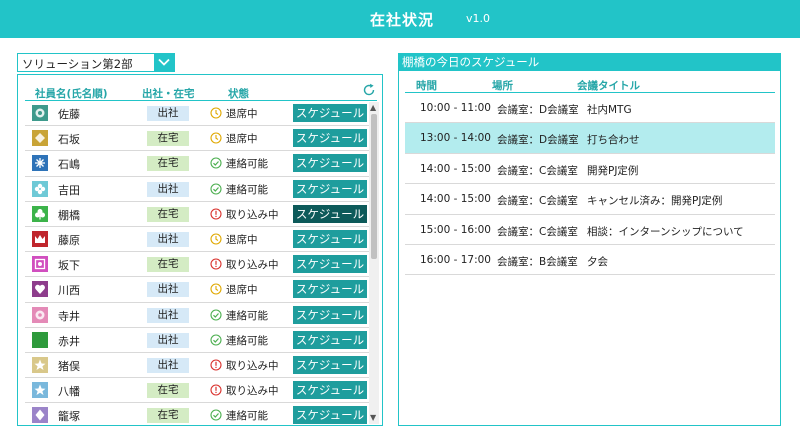  Describe the element at coordinates (537, 261) in the screenshot. I see `schedule-place: 会議室：B会議室` at that location.